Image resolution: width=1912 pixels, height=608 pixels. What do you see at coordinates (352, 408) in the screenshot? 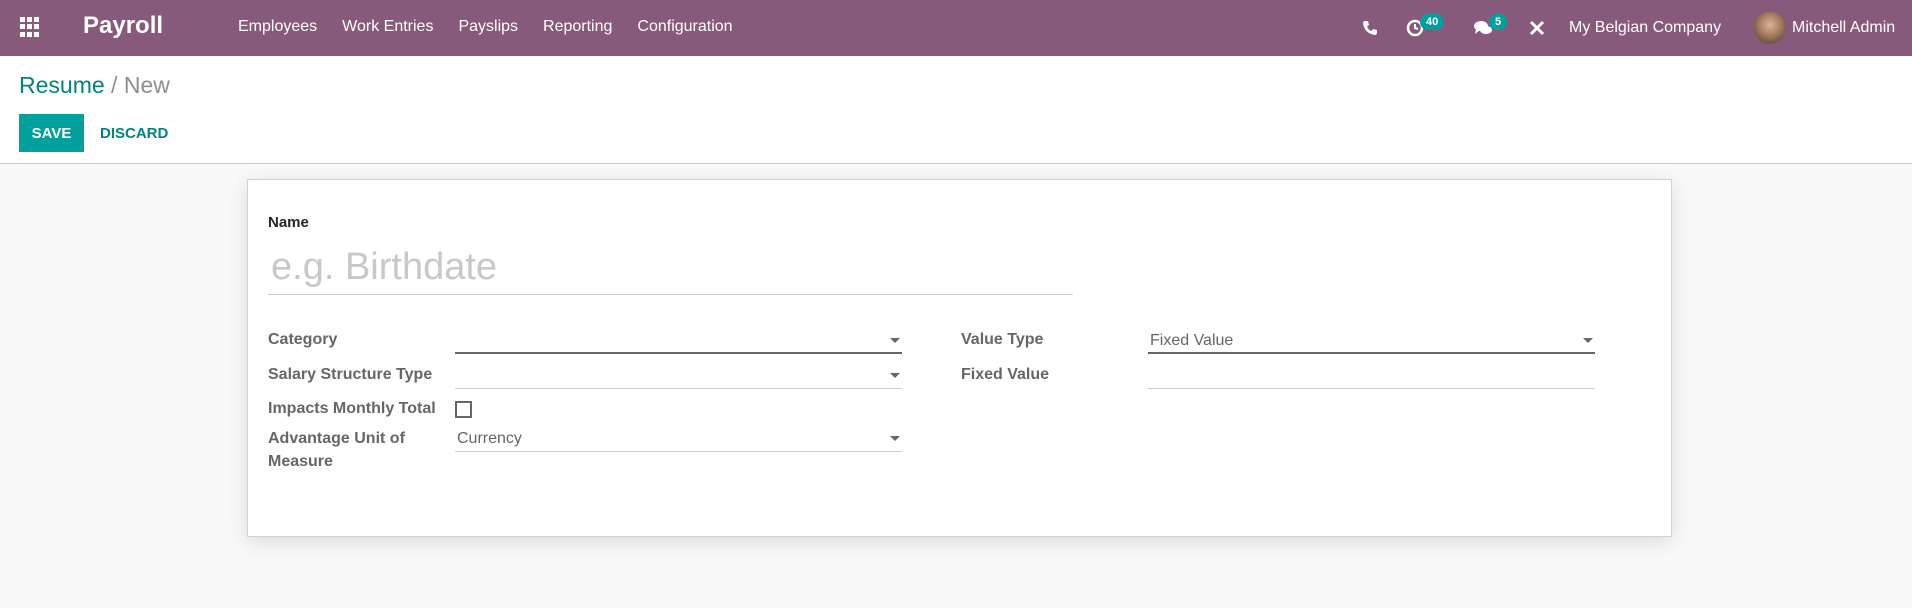
I see `impacts-monthly-total-label: Impacts Monthly Total` at bounding box center [352, 408].